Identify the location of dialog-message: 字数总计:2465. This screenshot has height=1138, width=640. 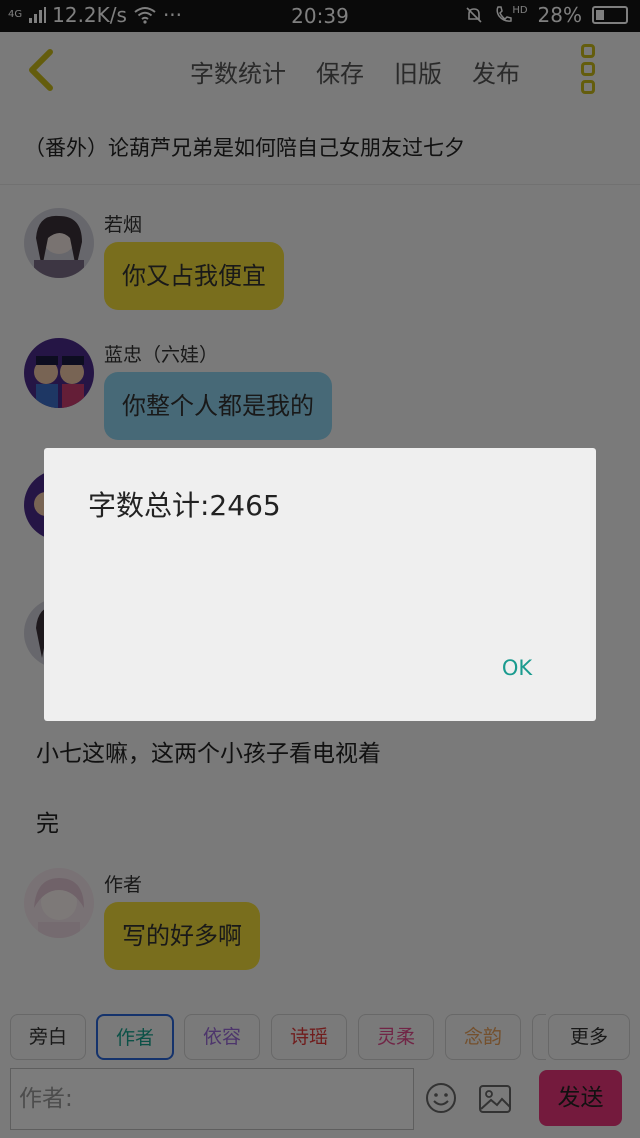
(184, 505).